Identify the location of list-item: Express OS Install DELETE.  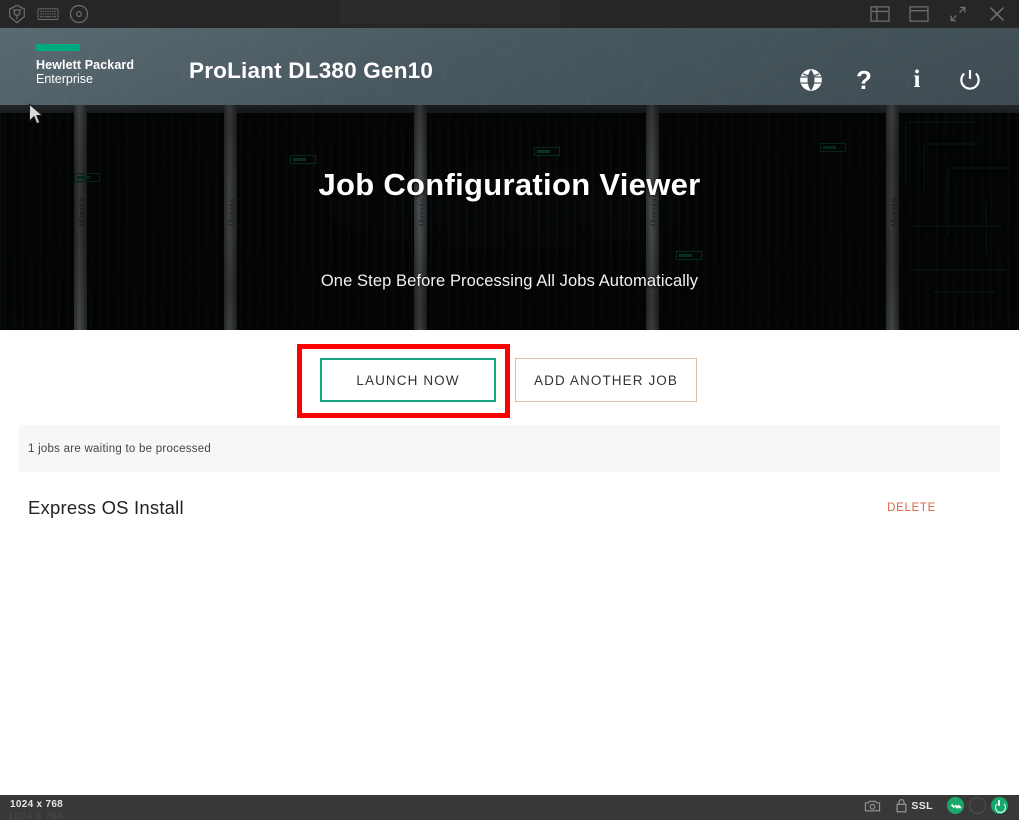
(509, 507).